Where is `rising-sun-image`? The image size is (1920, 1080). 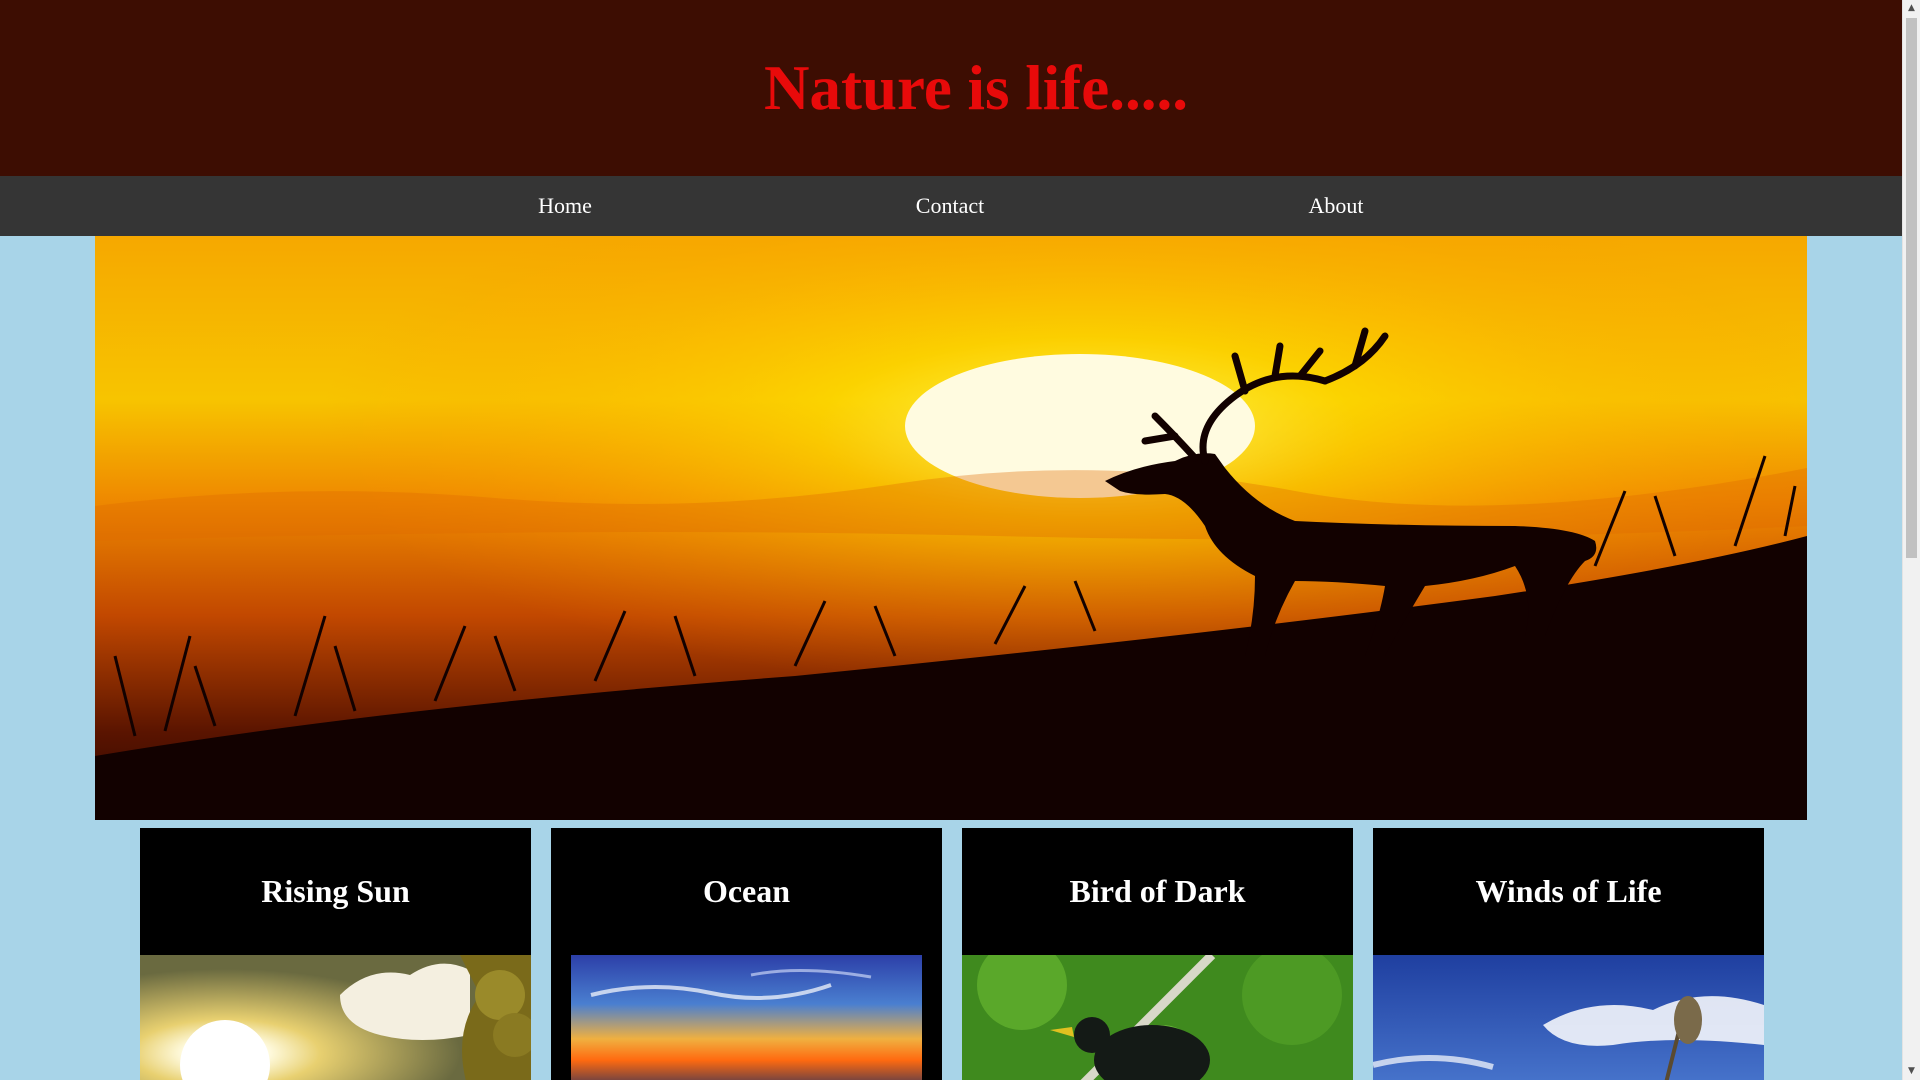 rising-sun-image is located at coordinates (335, 1017).